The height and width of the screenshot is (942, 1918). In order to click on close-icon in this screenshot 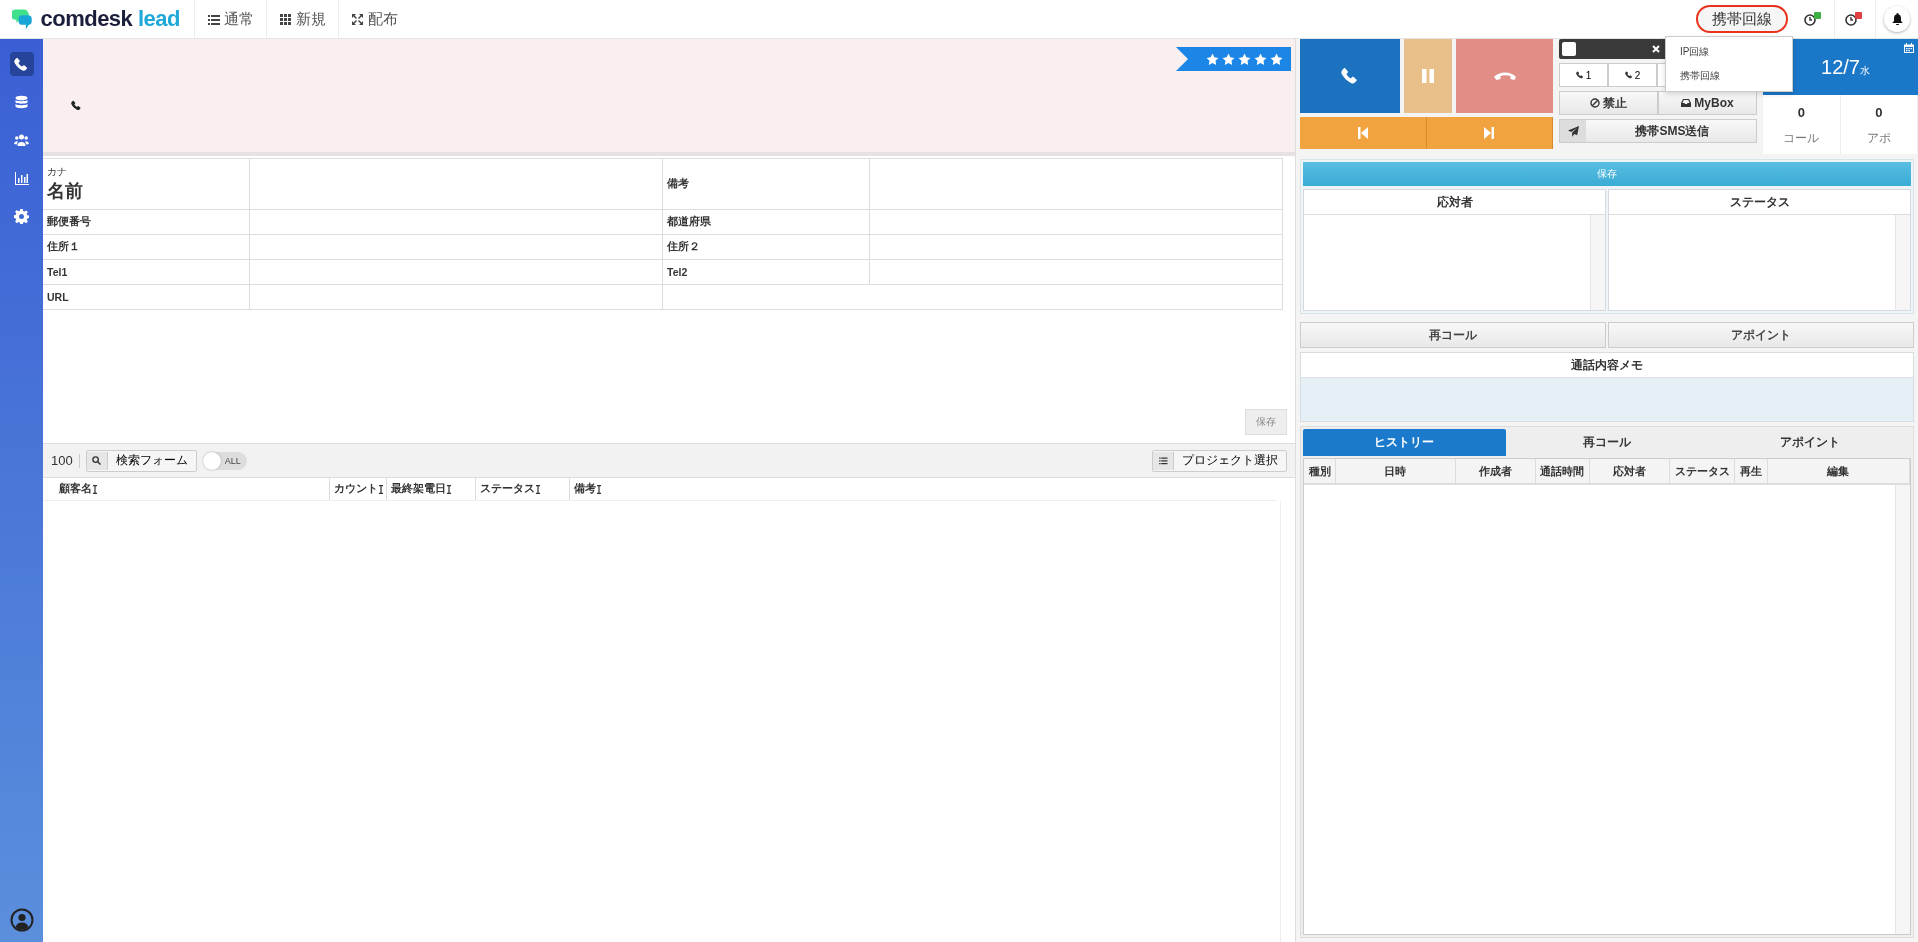, I will do `click(1656, 49)`.